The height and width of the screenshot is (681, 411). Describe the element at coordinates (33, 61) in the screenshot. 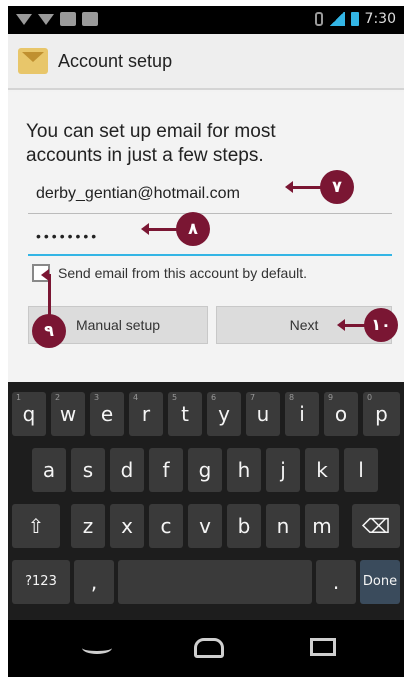

I see `email-app-icon` at that location.